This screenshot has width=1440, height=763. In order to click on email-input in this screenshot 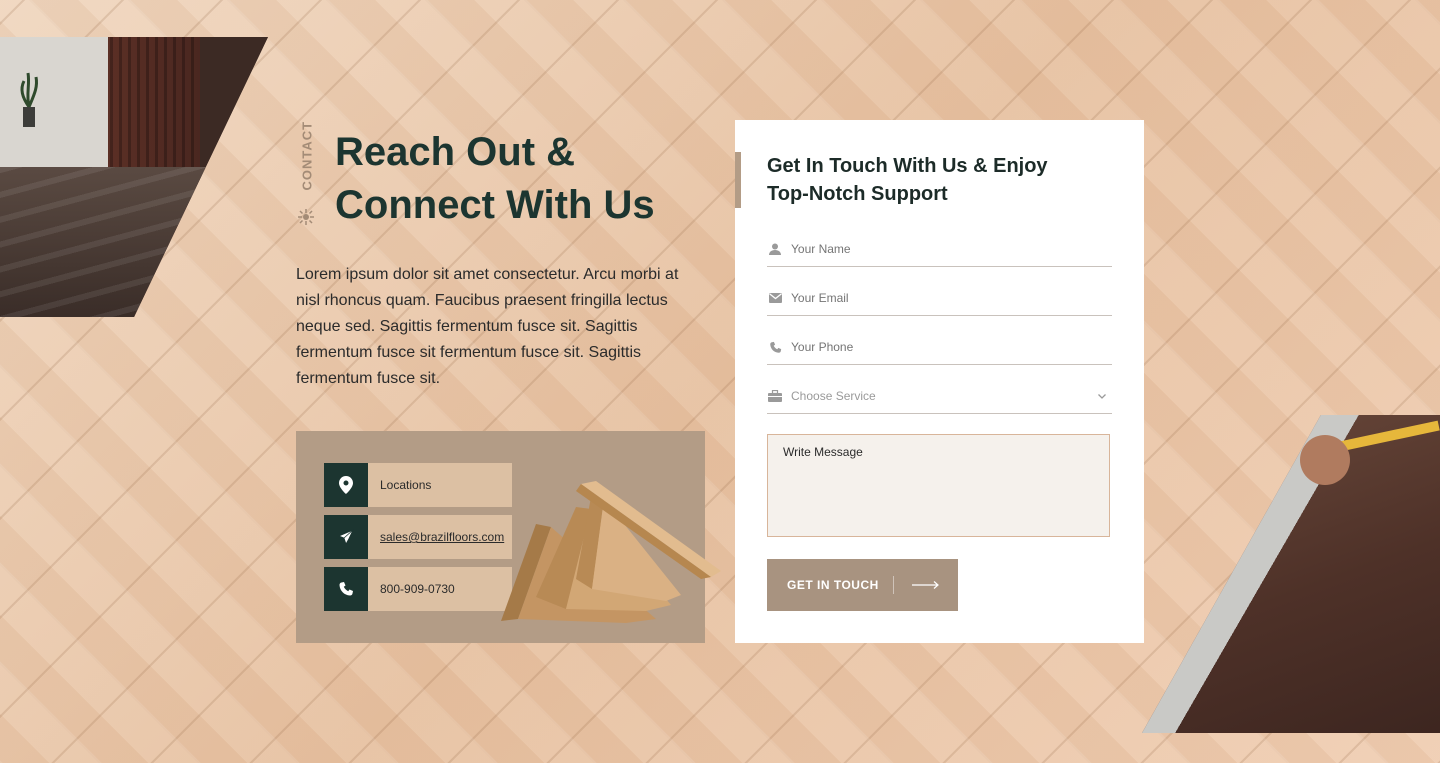, I will do `click(951, 298)`.